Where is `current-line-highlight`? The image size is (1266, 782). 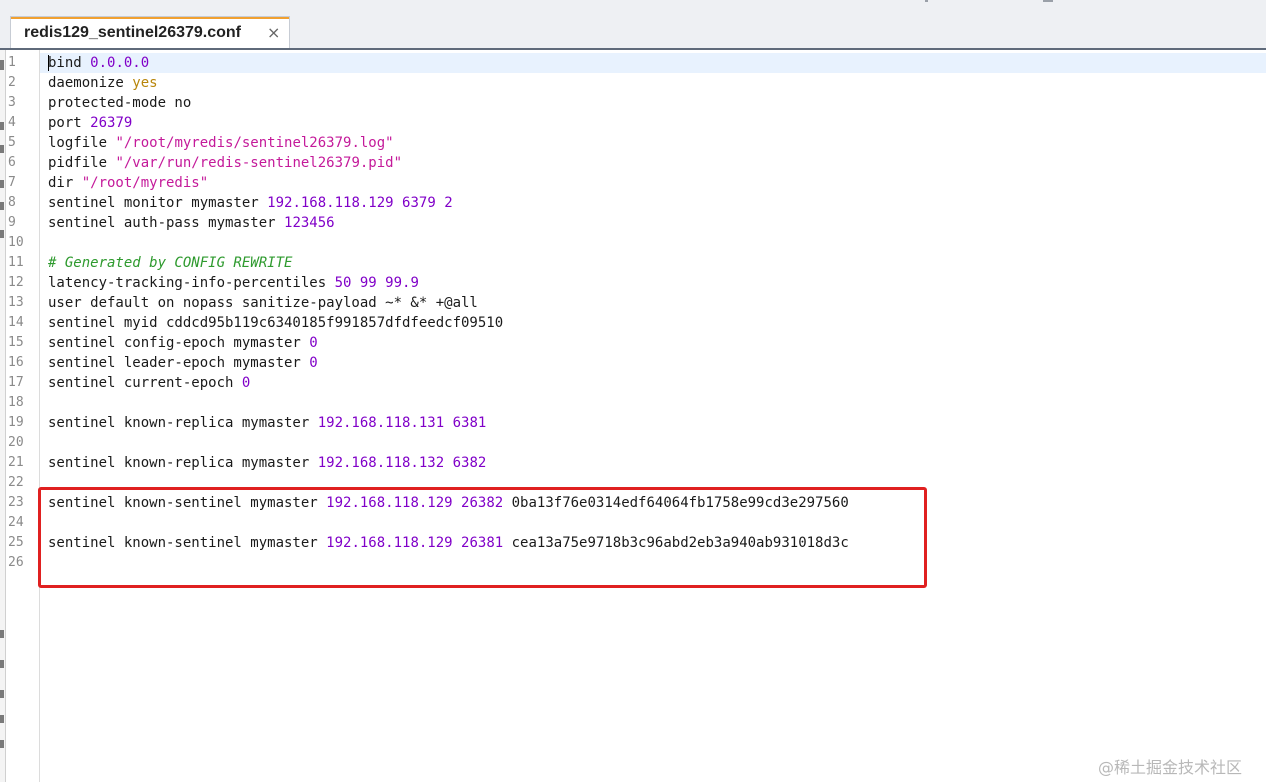
current-line-highlight is located at coordinates (653, 63).